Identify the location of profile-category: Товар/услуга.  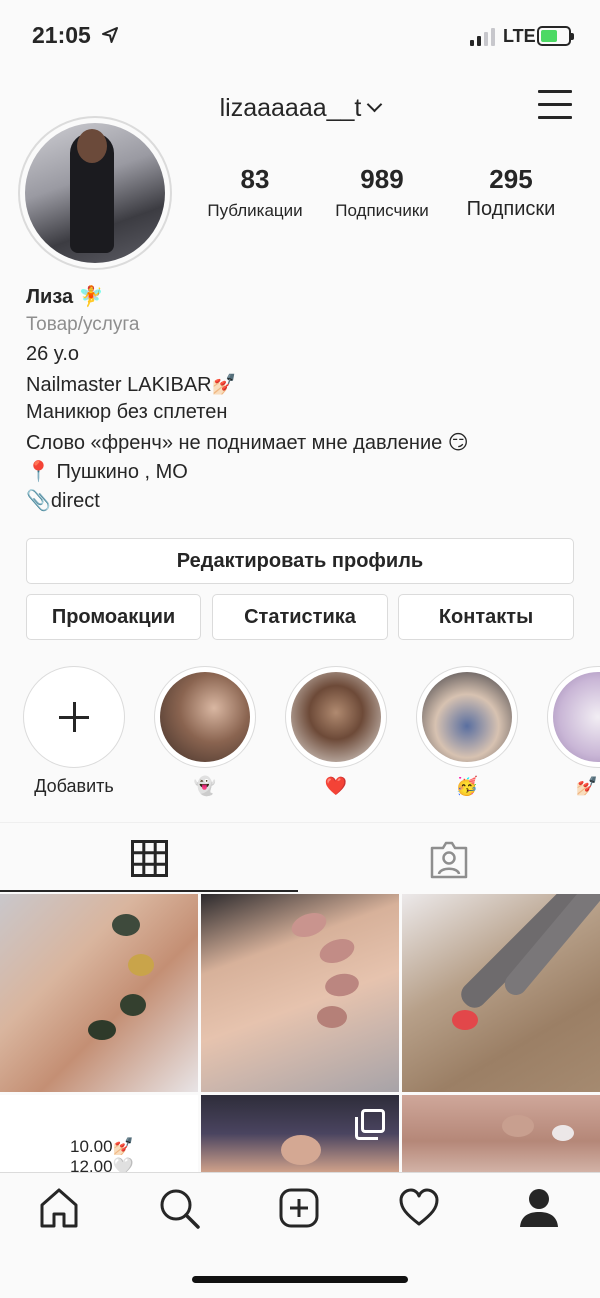
(83, 324).